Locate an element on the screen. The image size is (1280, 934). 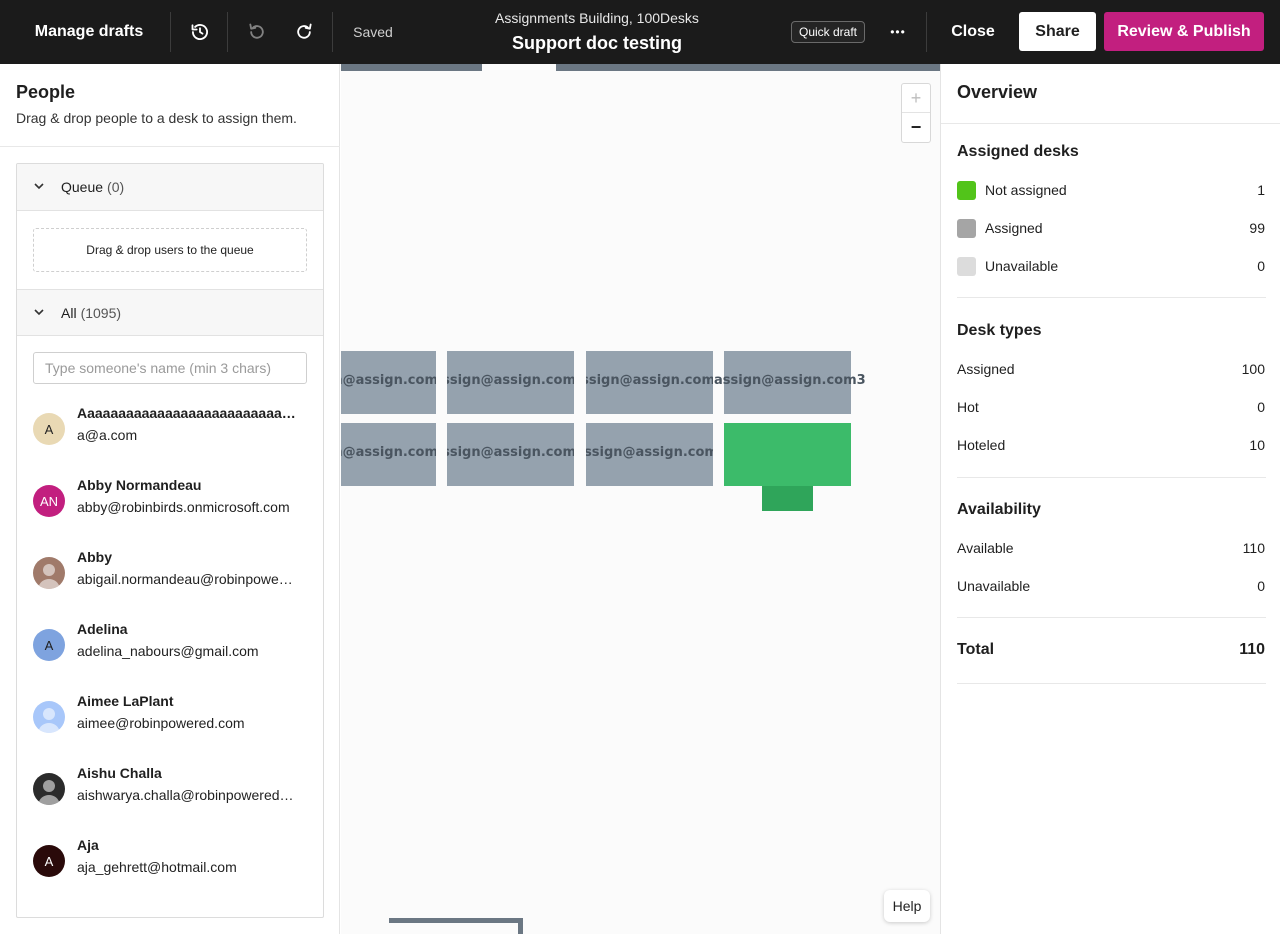
person-email: adelina_nabours@gmail.com is located at coordinates (168, 651).